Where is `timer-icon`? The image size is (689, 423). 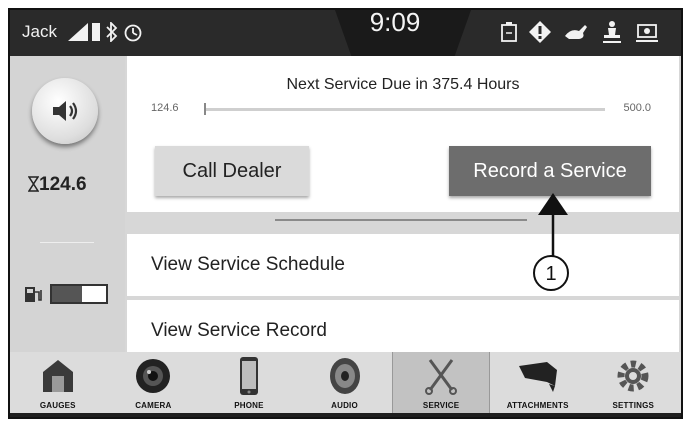 timer-icon is located at coordinates (133, 33).